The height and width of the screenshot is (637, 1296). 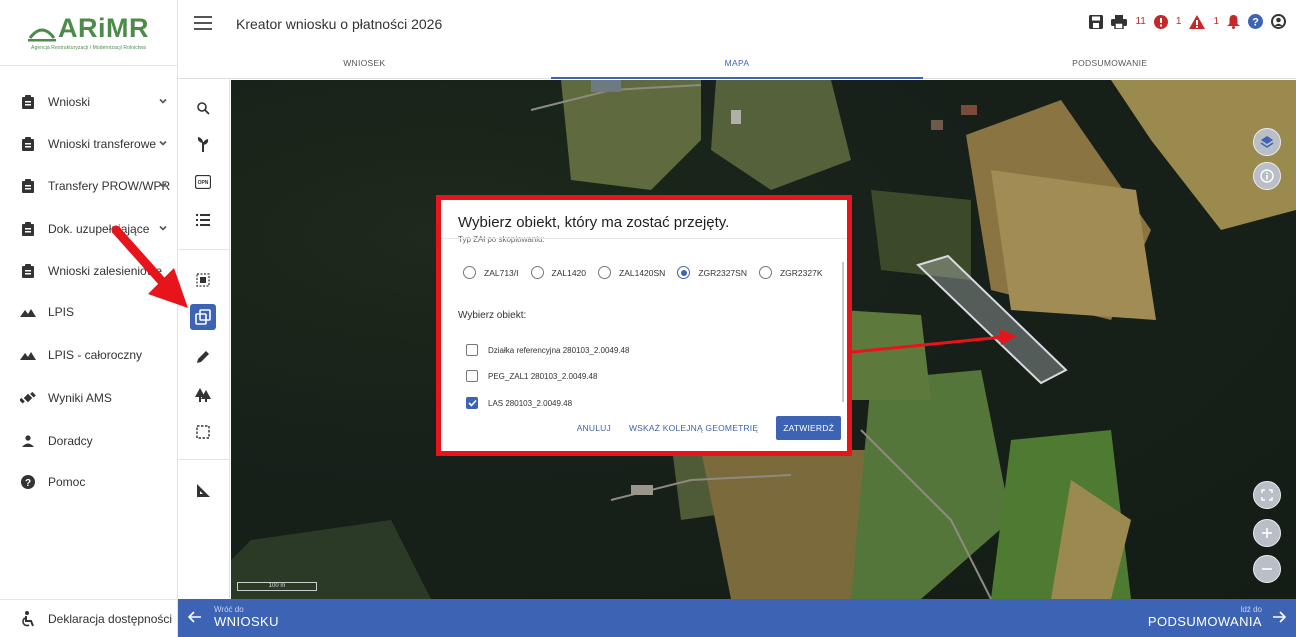 I want to click on trees-icon, so click(x=203, y=395).